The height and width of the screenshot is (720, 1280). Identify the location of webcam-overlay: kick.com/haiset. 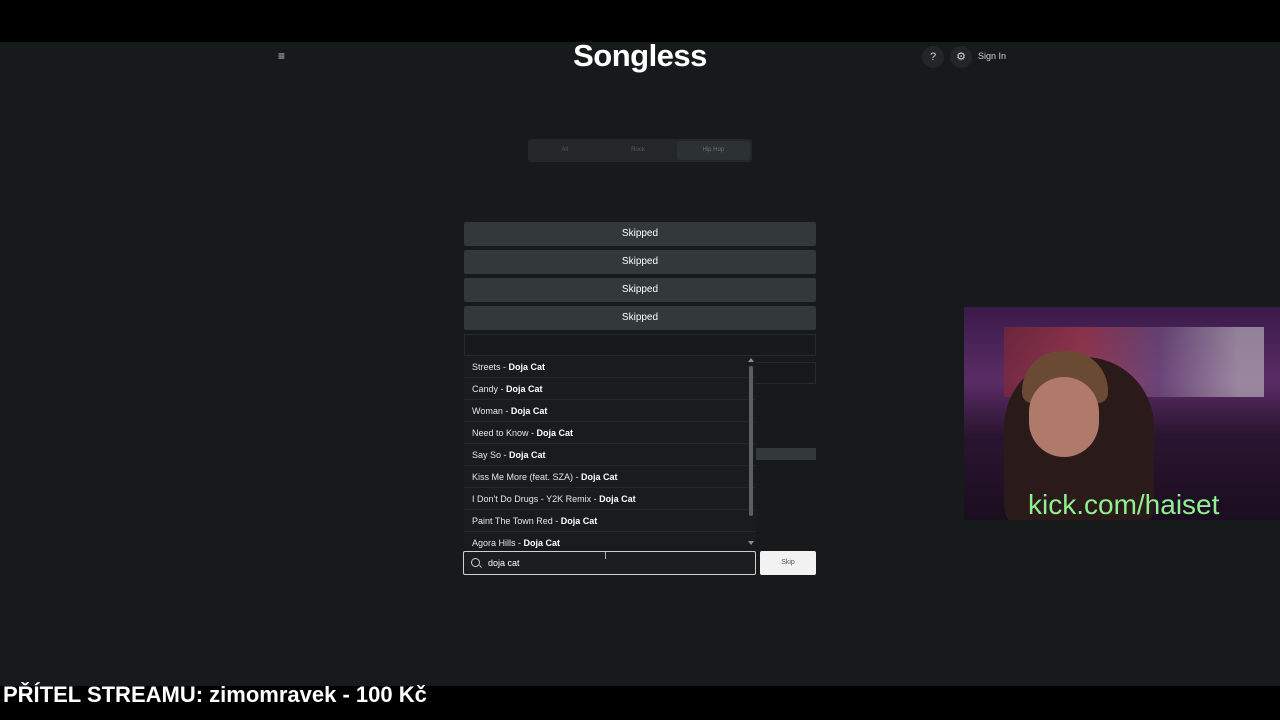
(1122, 413).